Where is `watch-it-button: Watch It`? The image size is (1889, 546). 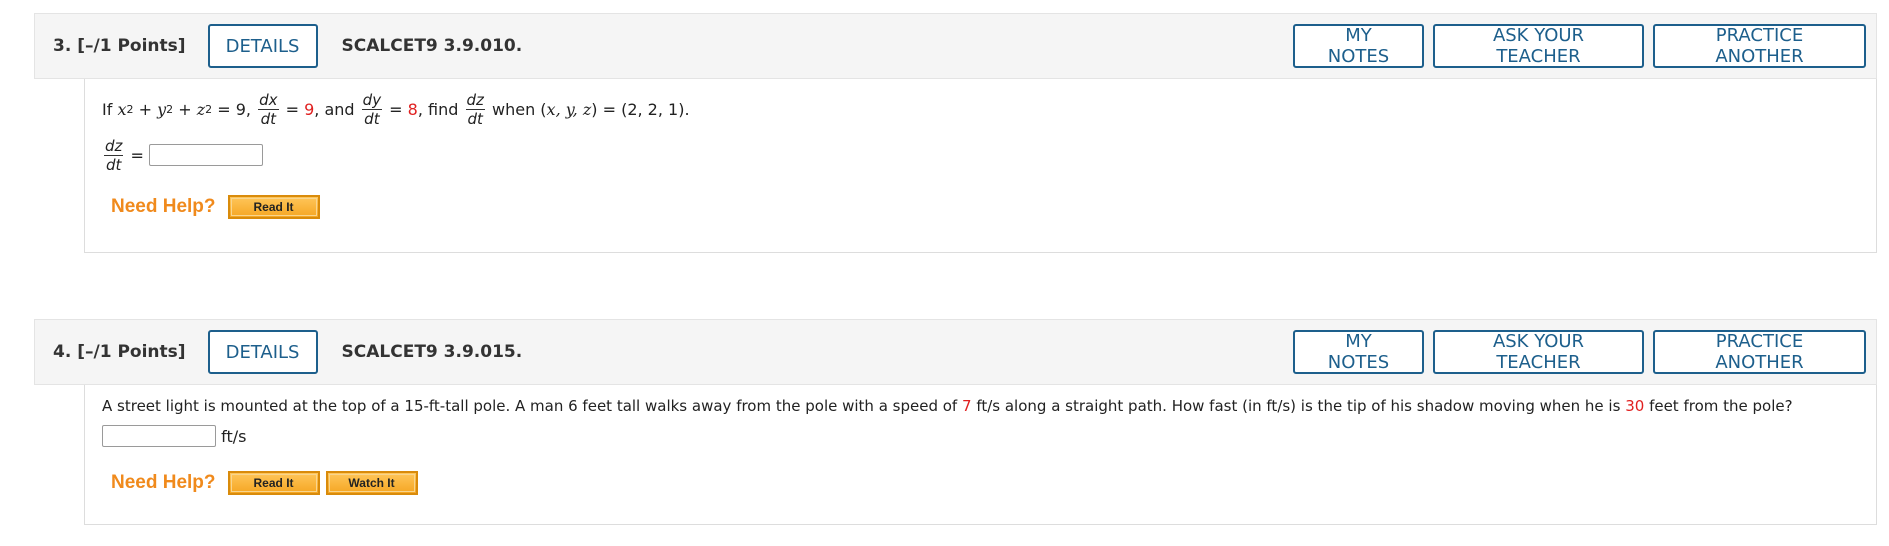 watch-it-button: Watch It is located at coordinates (371, 483).